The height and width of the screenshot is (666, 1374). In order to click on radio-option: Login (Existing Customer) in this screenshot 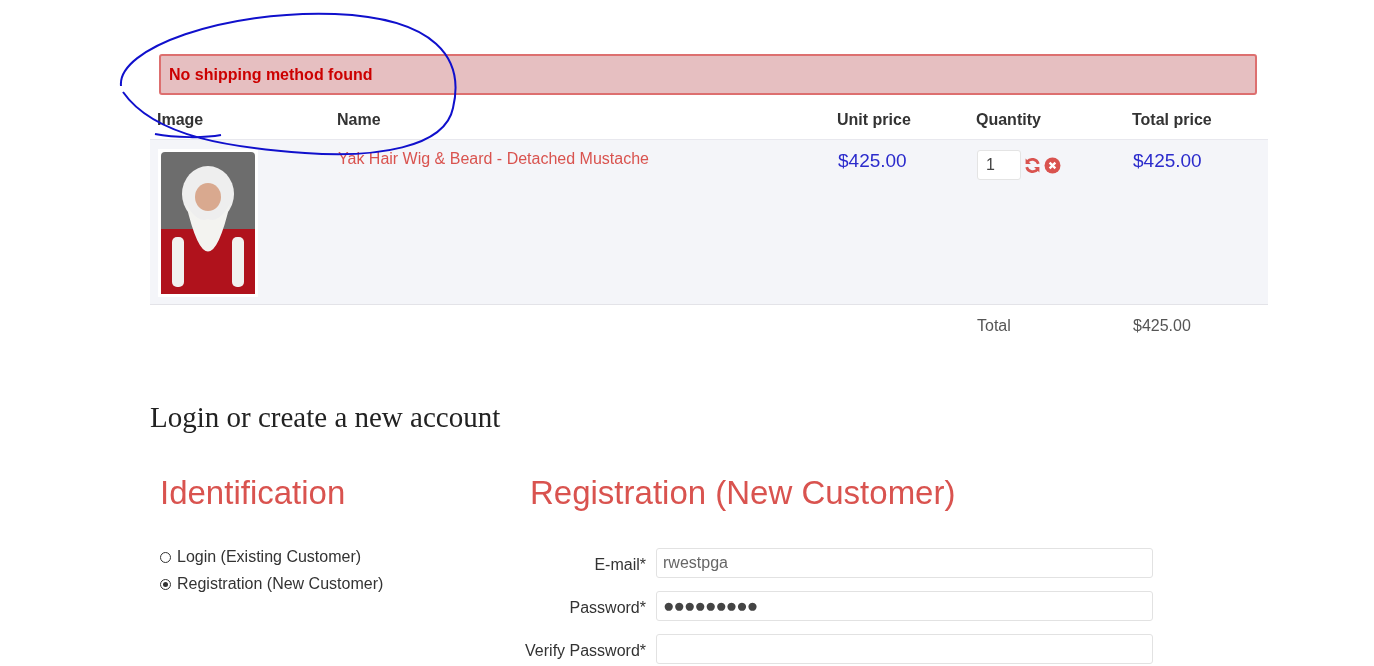, I will do `click(345, 557)`.